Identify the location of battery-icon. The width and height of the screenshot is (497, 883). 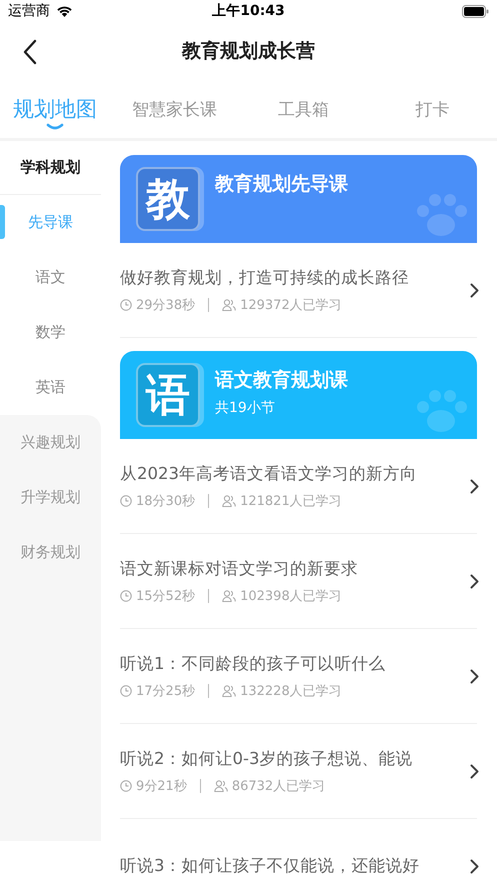
(475, 11).